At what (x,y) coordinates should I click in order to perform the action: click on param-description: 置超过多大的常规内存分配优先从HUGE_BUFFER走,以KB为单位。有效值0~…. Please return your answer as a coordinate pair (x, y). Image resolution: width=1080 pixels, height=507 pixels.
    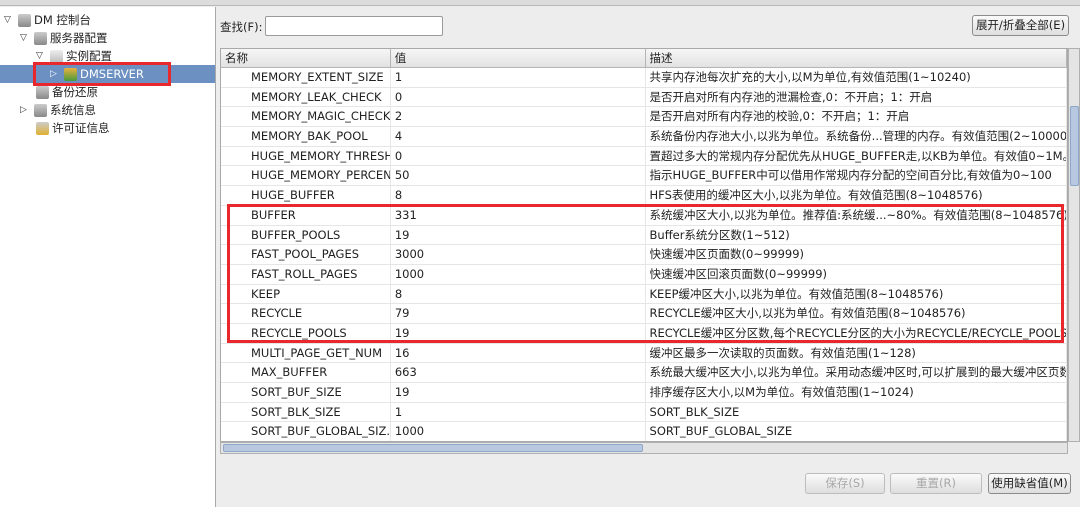
    Looking at the image, I should click on (856, 156).